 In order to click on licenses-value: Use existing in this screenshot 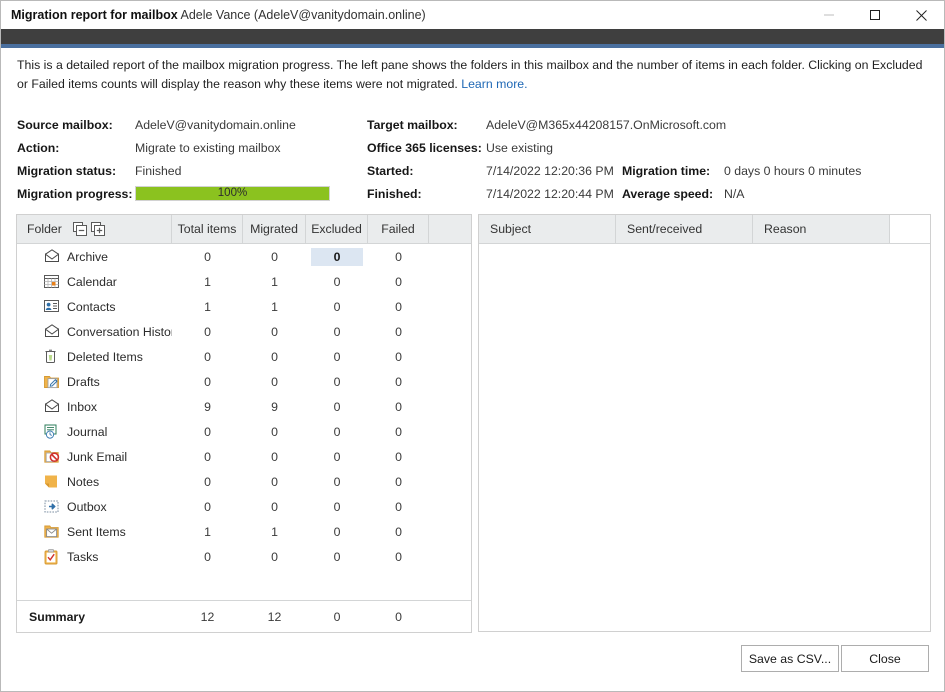, I will do `click(519, 147)`.